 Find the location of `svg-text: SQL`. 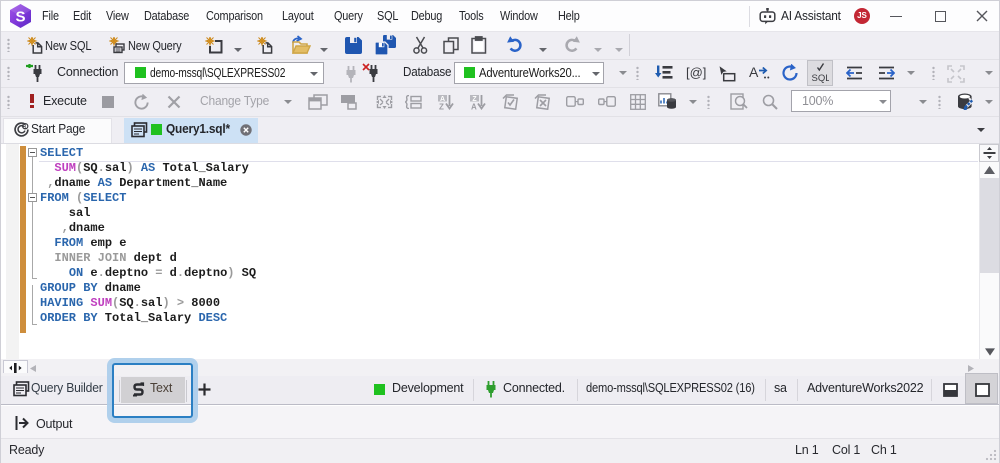

svg-text: SQL is located at coordinates (821, 78).